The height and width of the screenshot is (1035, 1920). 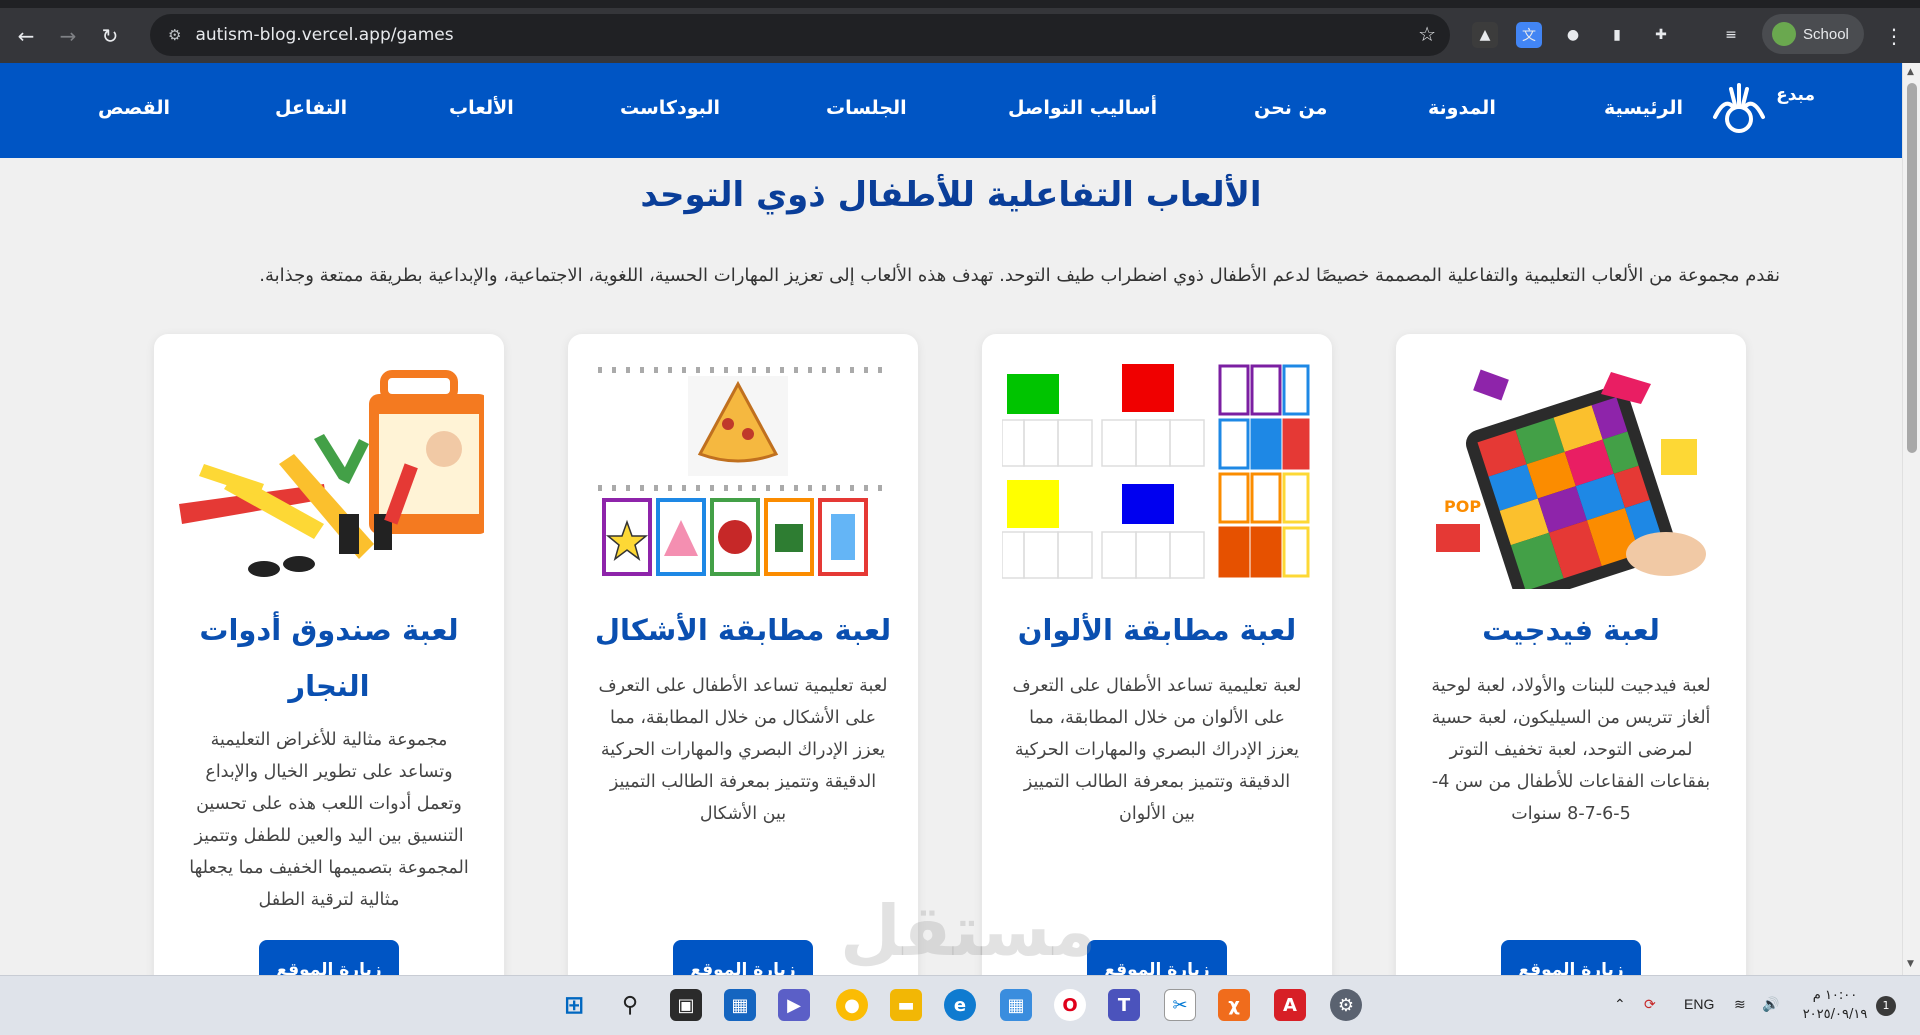 What do you see at coordinates (1124, 1005) in the screenshot?
I see `teams-icon: T` at bounding box center [1124, 1005].